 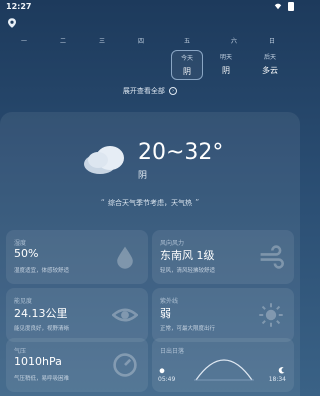 I want to click on tomorrow-condition: 阴, so click(x=226, y=70).